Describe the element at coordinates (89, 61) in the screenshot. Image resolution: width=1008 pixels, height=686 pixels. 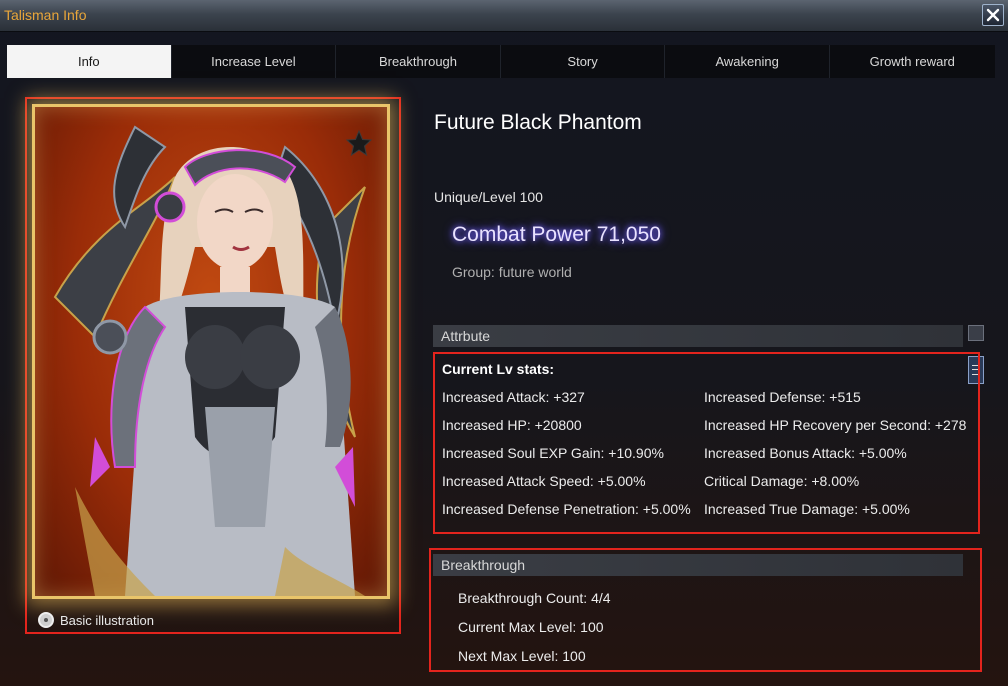
I see `tab-info: Info` at that location.